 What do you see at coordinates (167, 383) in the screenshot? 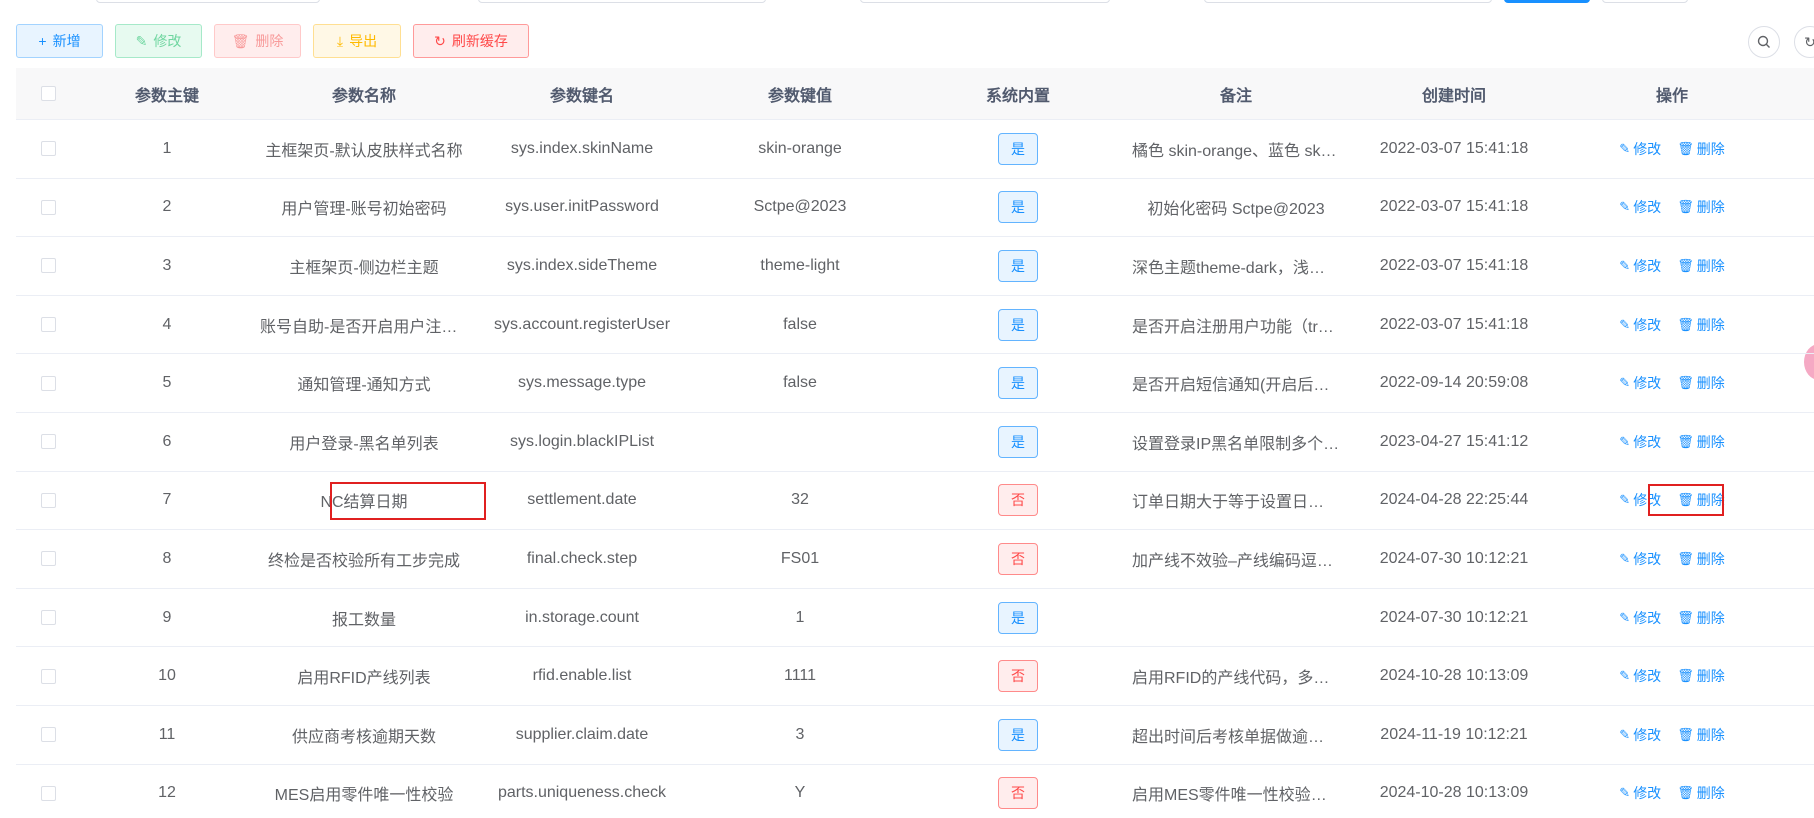
I see `cell-id: 5` at bounding box center [167, 383].